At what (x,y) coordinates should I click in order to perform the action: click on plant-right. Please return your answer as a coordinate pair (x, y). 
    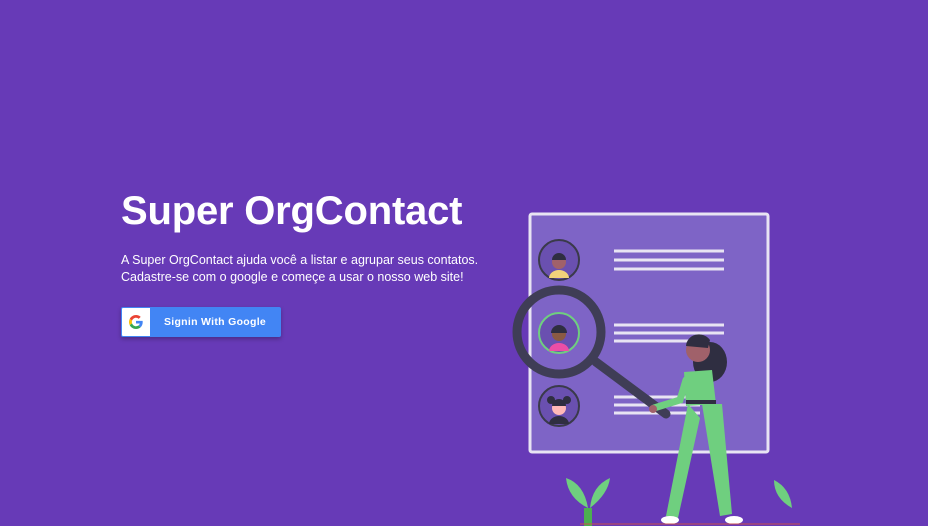
    Looking at the image, I should click on (783, 494).